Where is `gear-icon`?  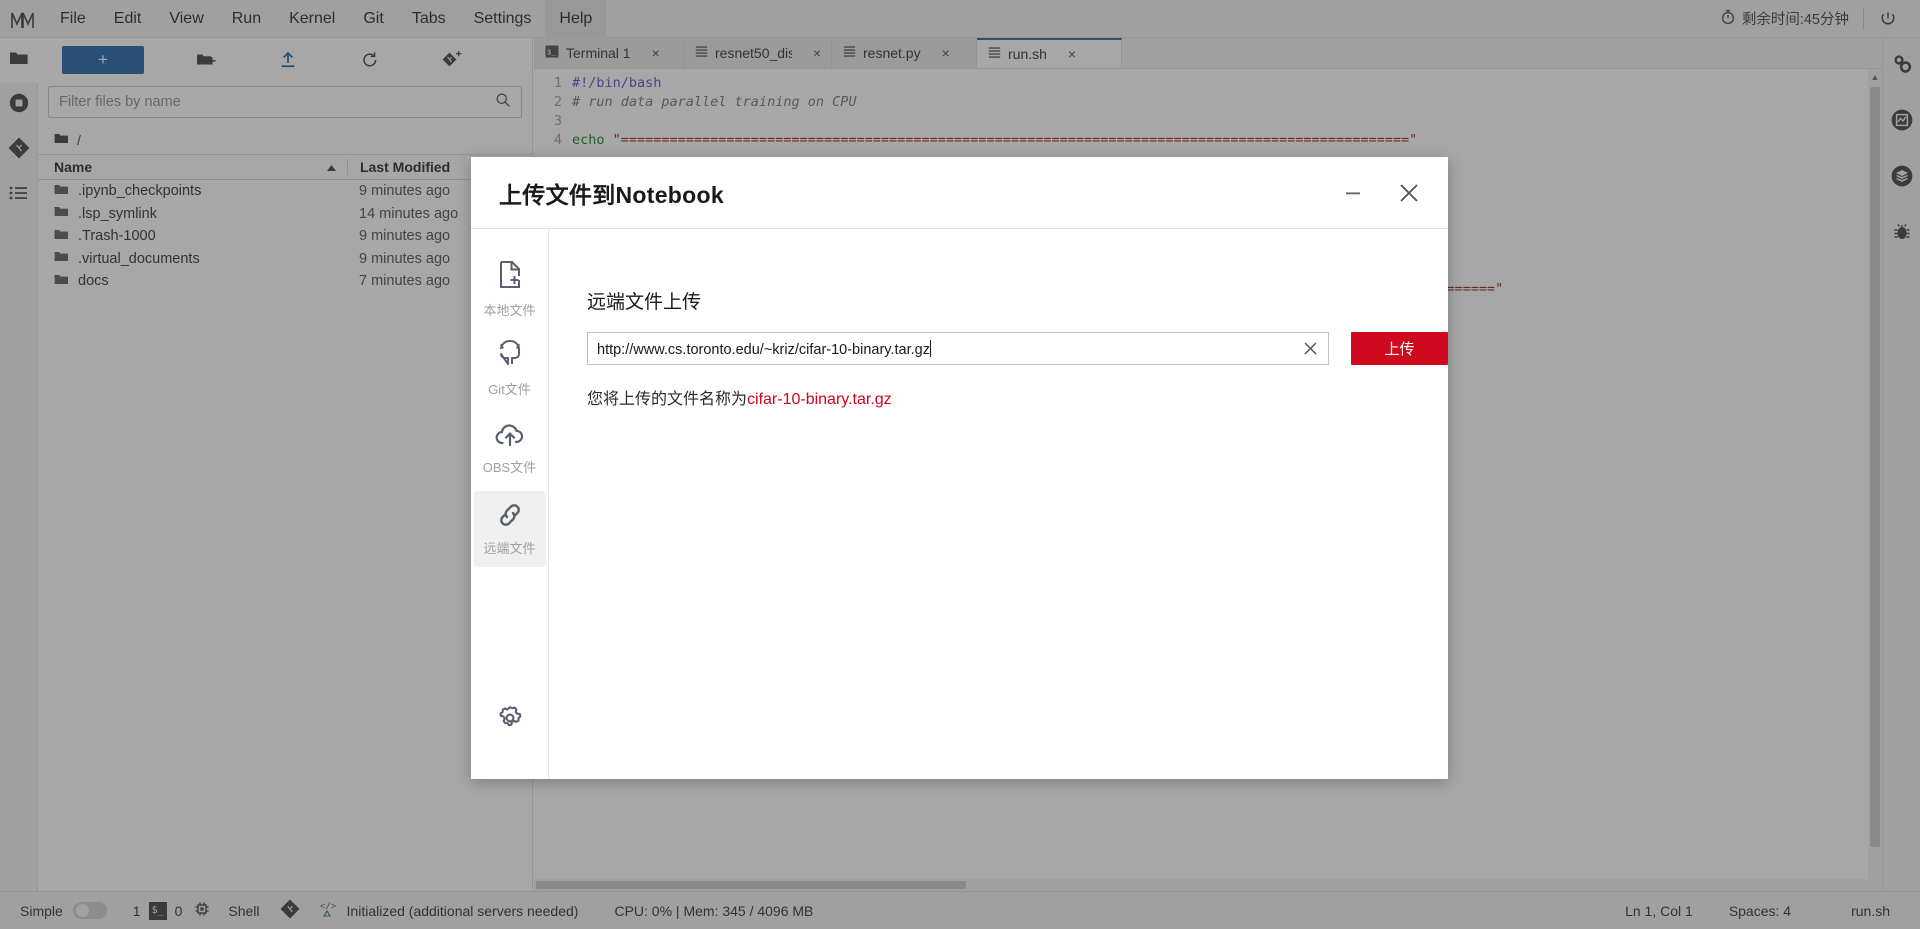
gear-icon is located at coordinates (510, 718).